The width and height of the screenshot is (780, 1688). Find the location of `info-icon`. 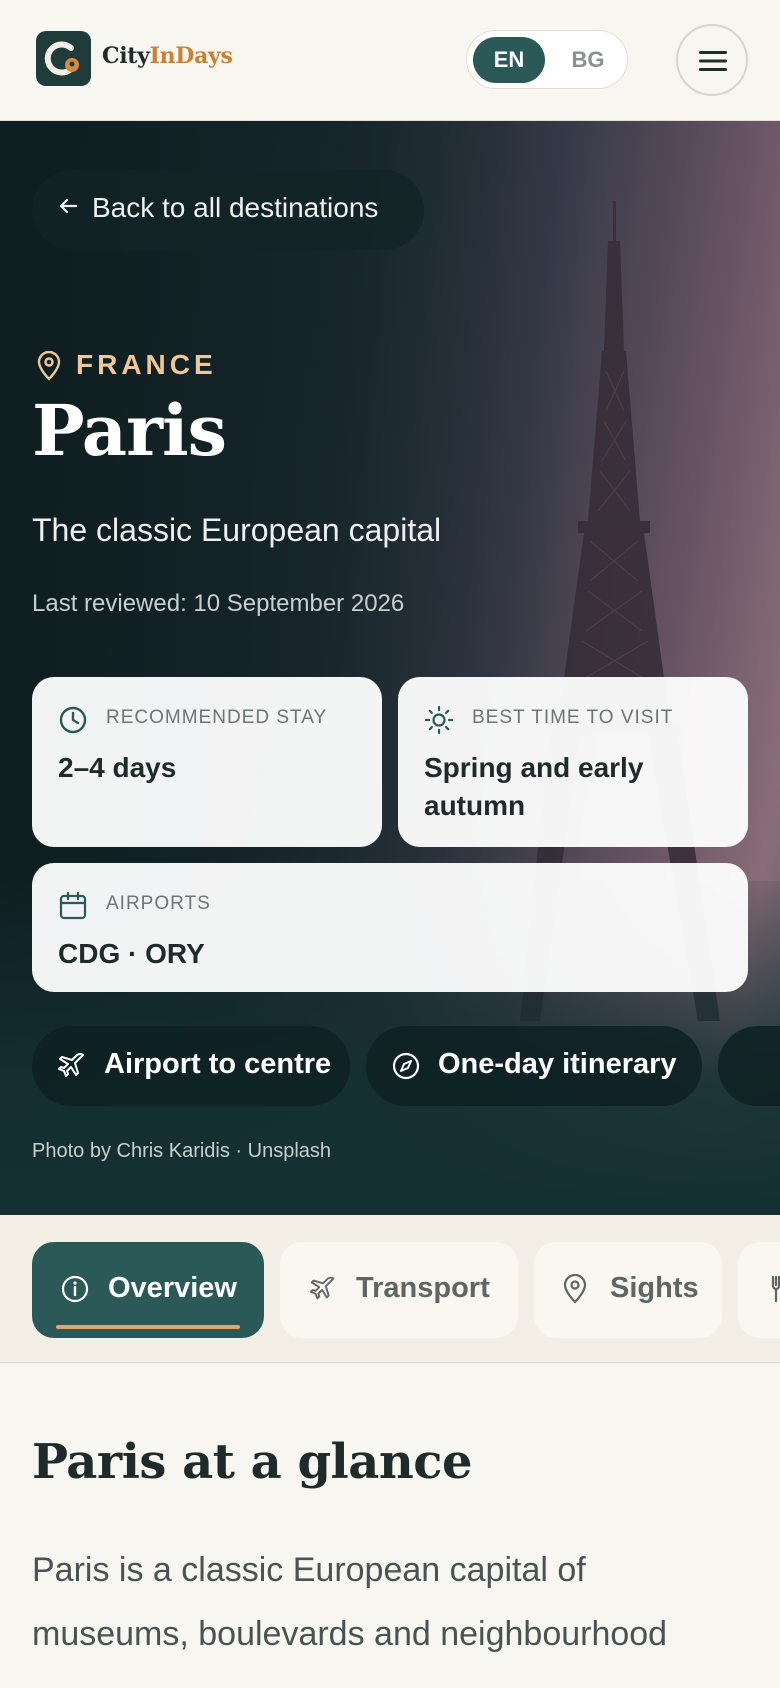

info-icon is located at coordinates (75, 1289).